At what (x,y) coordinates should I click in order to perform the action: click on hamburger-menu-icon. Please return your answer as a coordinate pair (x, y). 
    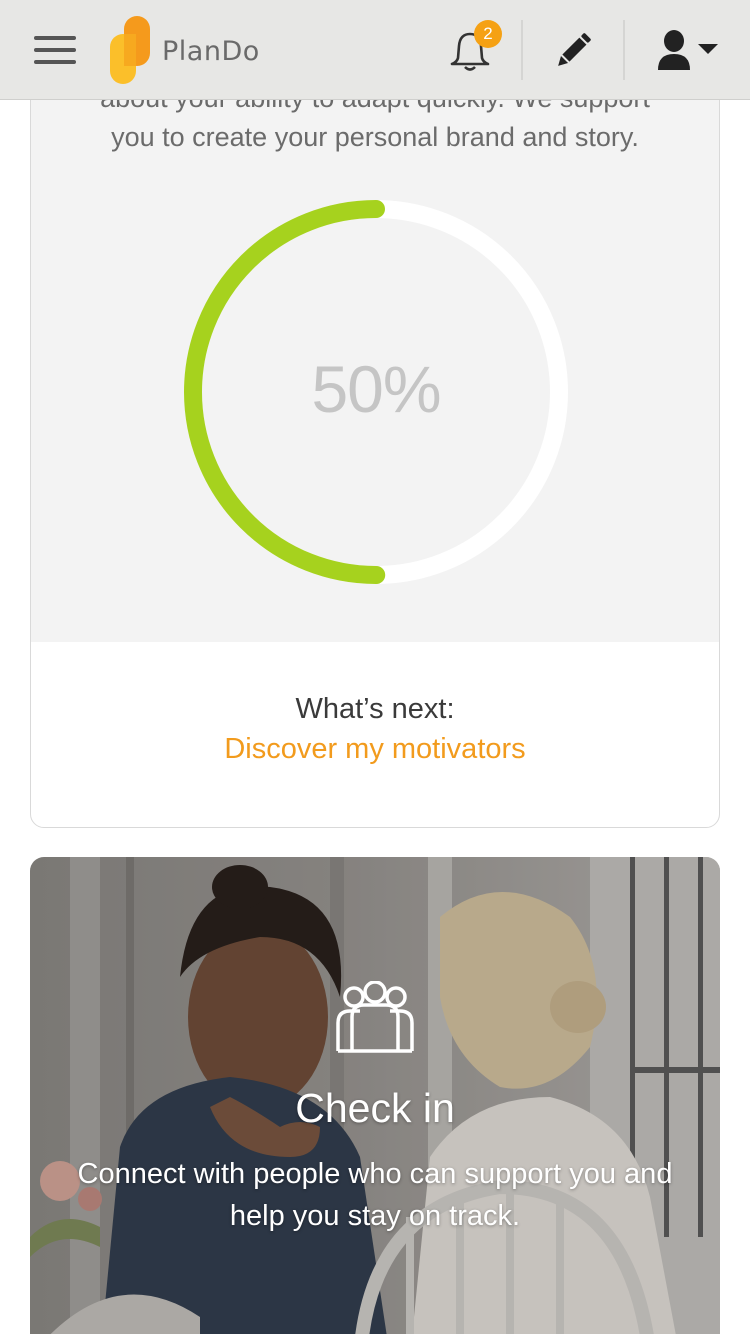
    Looking at the image, I should click on (55, 51).